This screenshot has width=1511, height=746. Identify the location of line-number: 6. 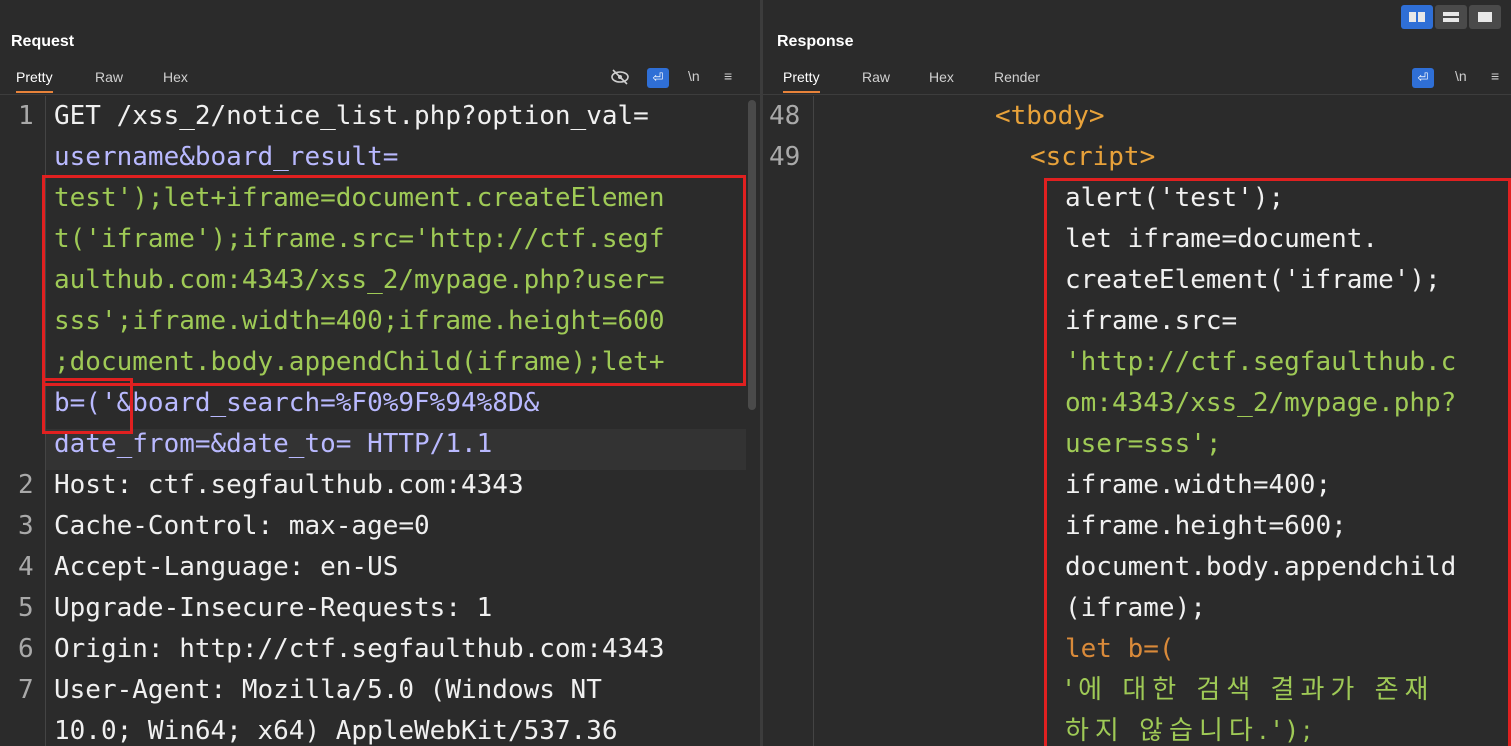
(26, 649).